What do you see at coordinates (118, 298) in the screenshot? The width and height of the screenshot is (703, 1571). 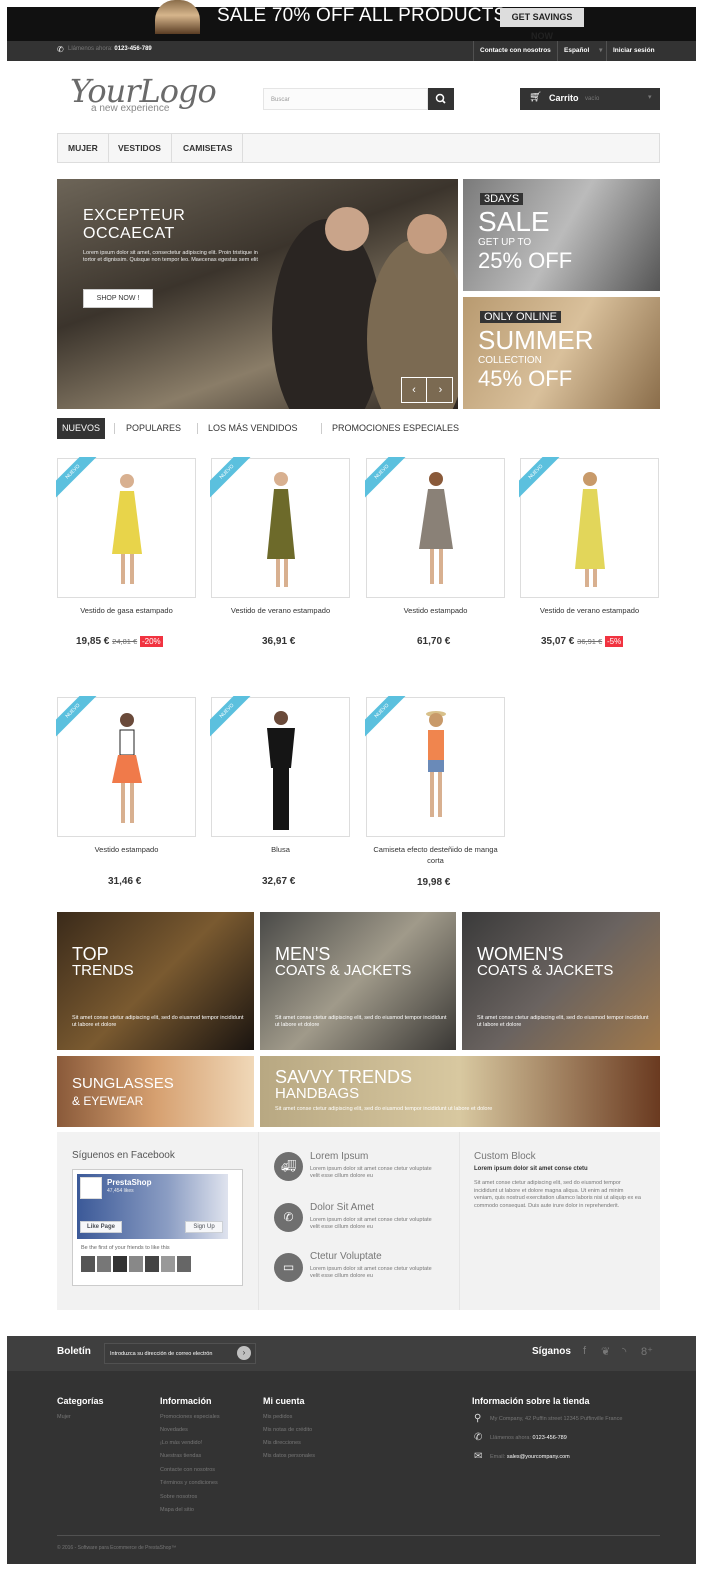 I see `shop-now-button: SHOP NOW !` at bounding box center [118, 298].